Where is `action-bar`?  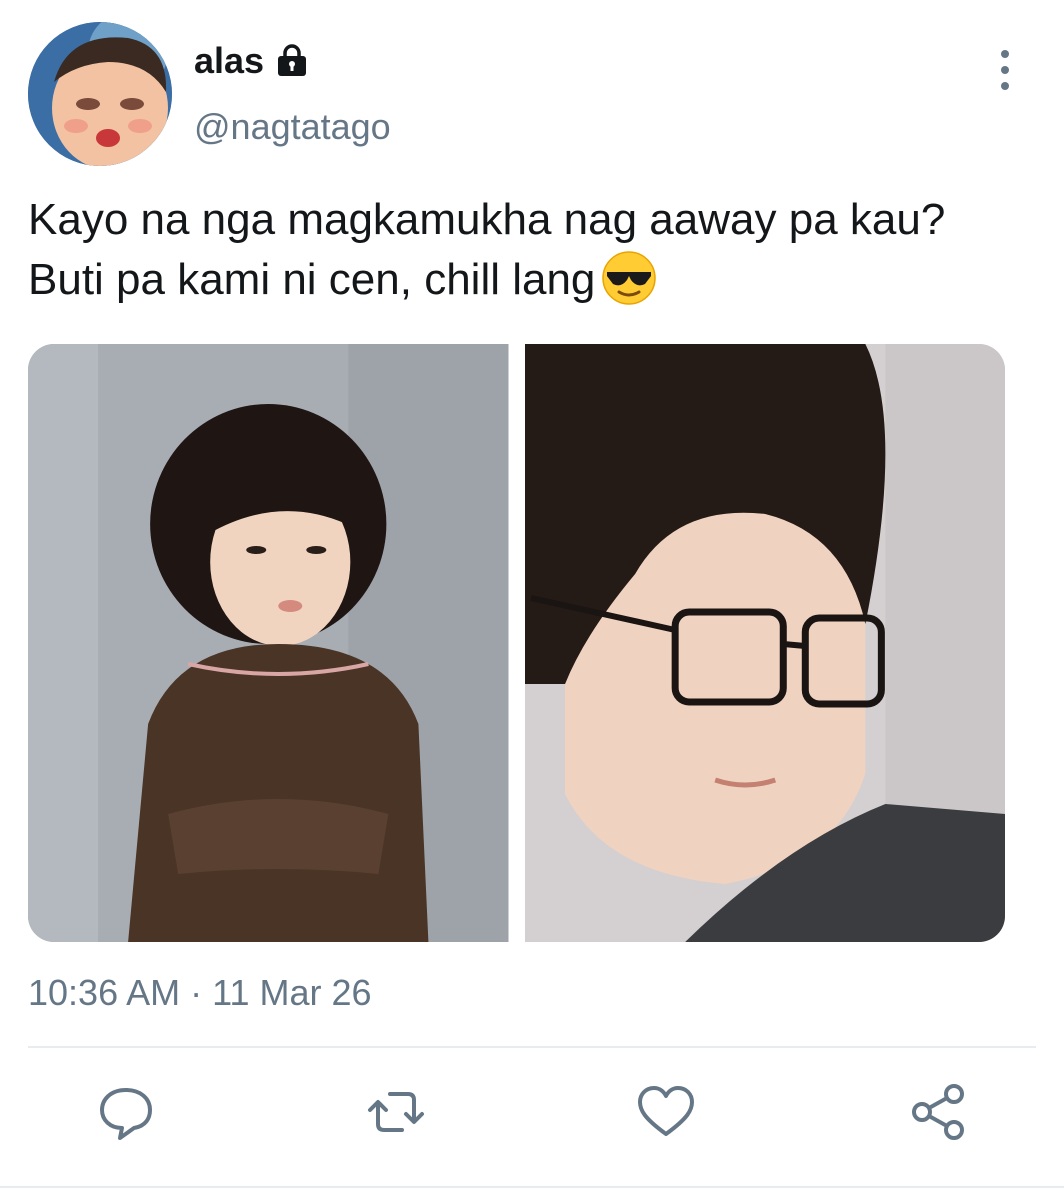
action-bar is located at coordinates (532, 1115).